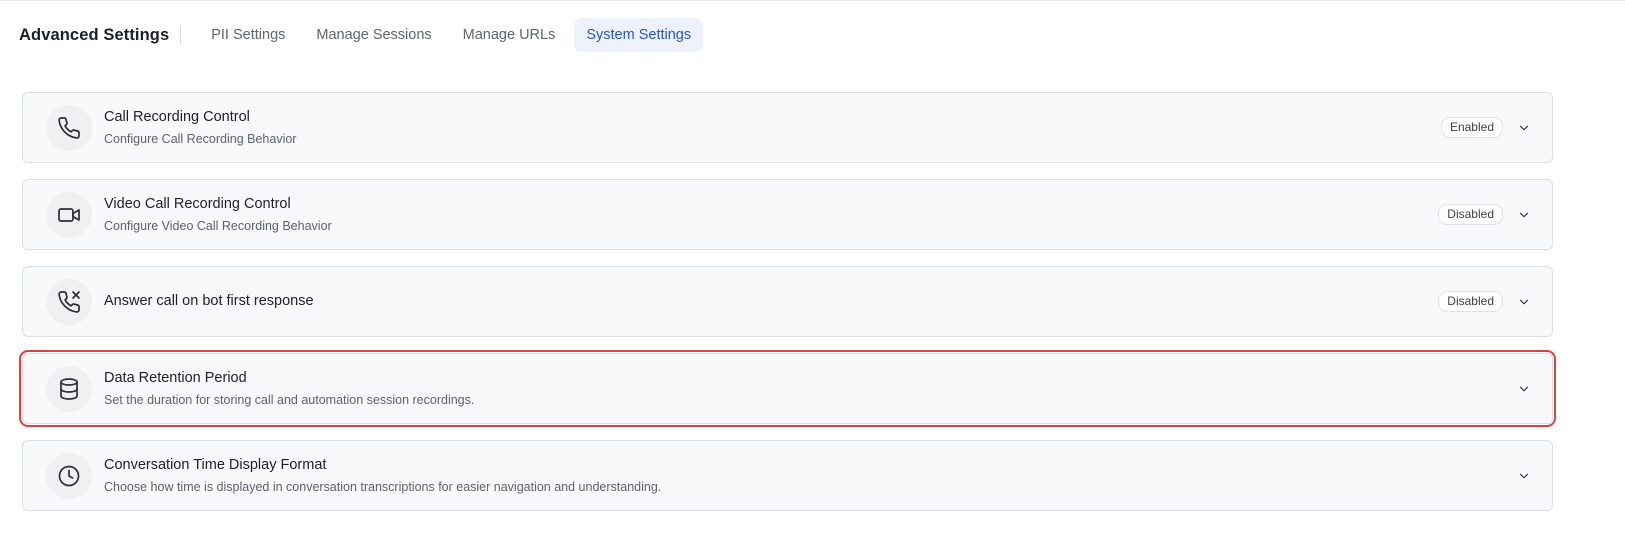 The image size is (1625, 542). I want to click on tab-pii-settings: PII Settings, so click(248, 35).